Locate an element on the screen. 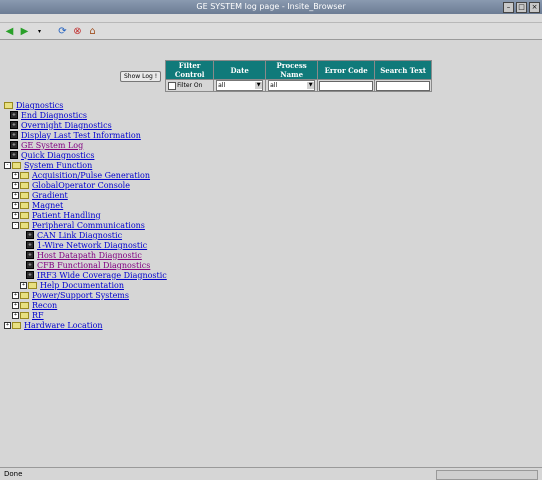 This screenshot has width=542, height=480. error-code-header: Error Code is located at coordinates (346, 70).